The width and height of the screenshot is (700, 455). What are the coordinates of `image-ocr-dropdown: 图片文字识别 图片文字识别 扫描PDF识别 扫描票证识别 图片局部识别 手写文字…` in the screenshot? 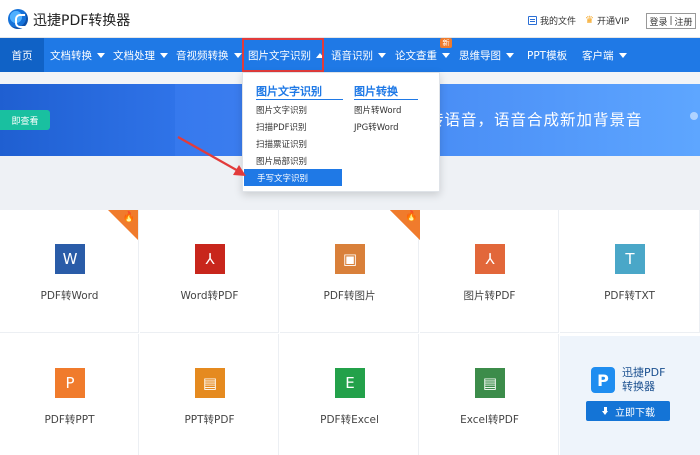 It's located at (341, 132).